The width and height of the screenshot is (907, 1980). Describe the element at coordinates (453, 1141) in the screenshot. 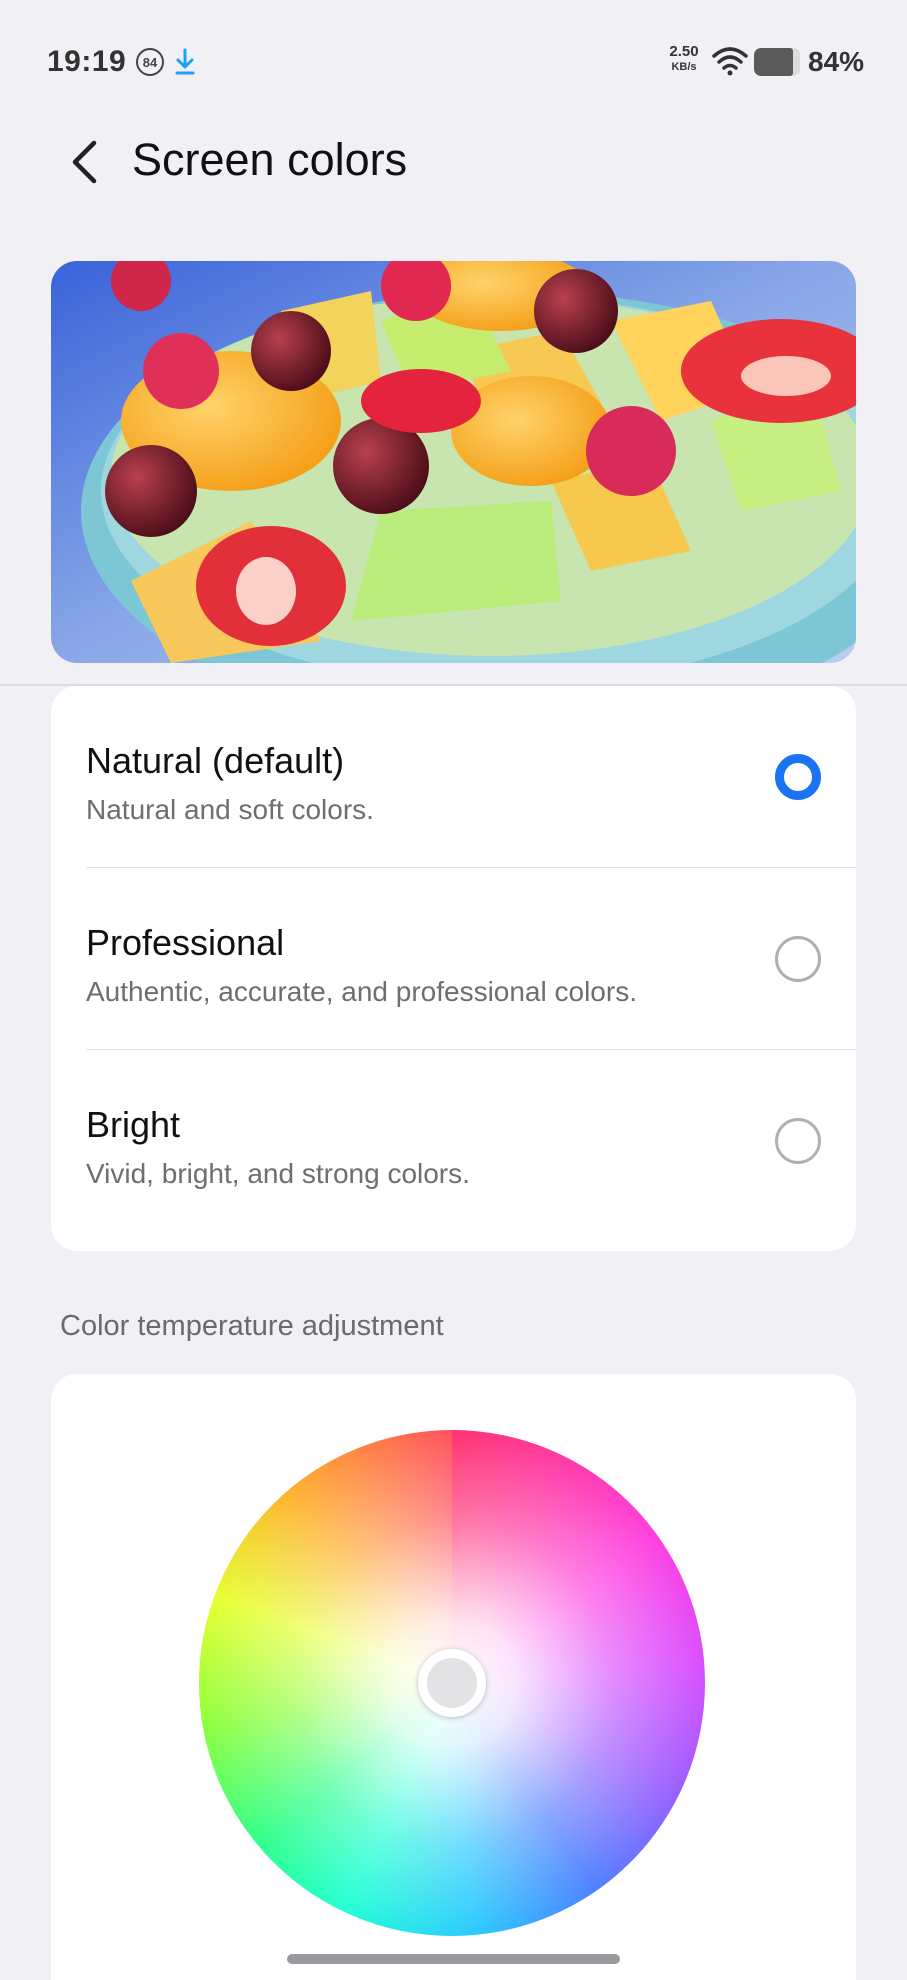

I see `mode-option-bright: Bright Vivid, bright, and strong colors.` at that location.